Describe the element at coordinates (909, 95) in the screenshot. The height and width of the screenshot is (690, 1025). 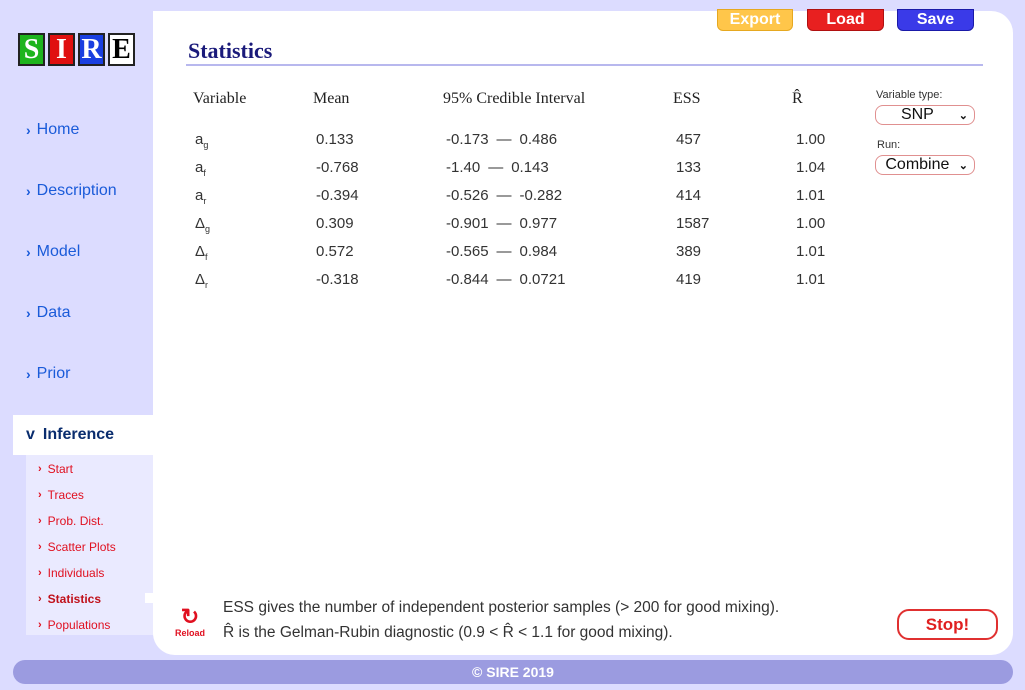
I see `variable-type-label: Variable type:` at that location.